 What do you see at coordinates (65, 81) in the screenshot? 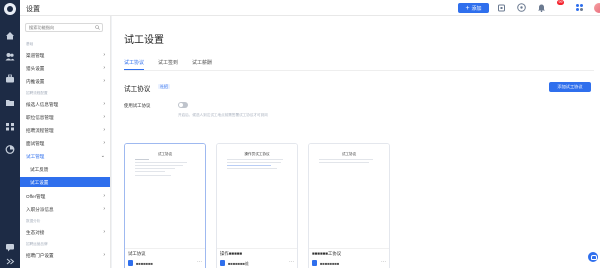
I see `sidebar-item-referral: 内推设置 ›` at bounding box center [65, 81].